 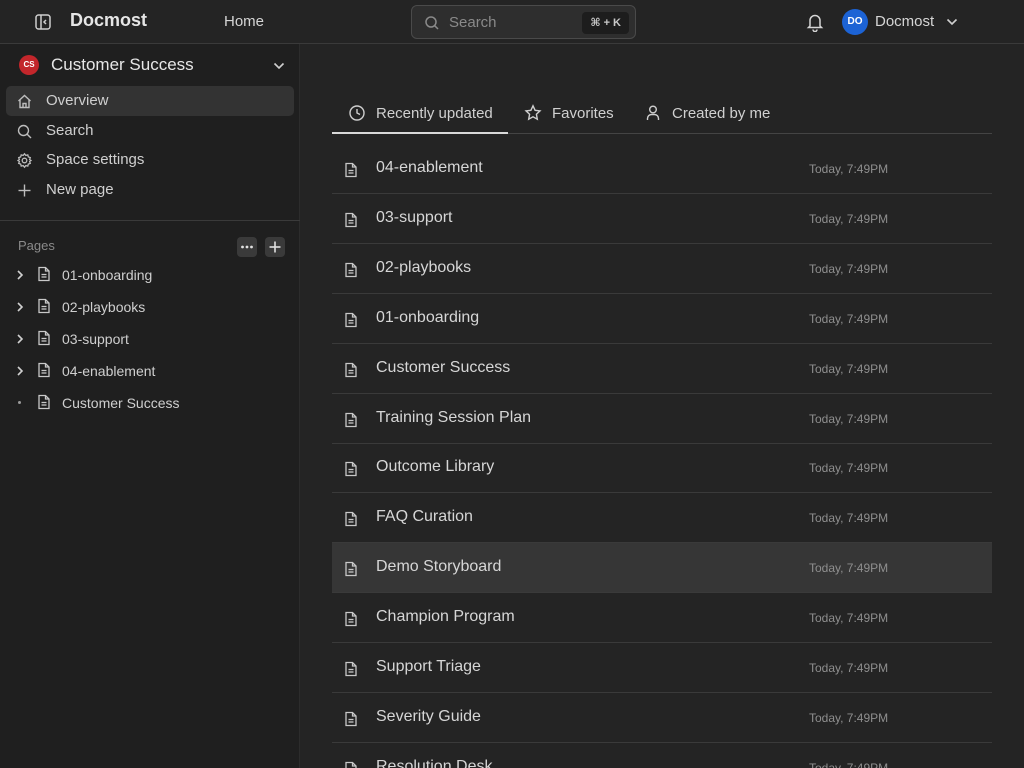 I want to click on user-avatar: DO, so click(x=855, y=22).